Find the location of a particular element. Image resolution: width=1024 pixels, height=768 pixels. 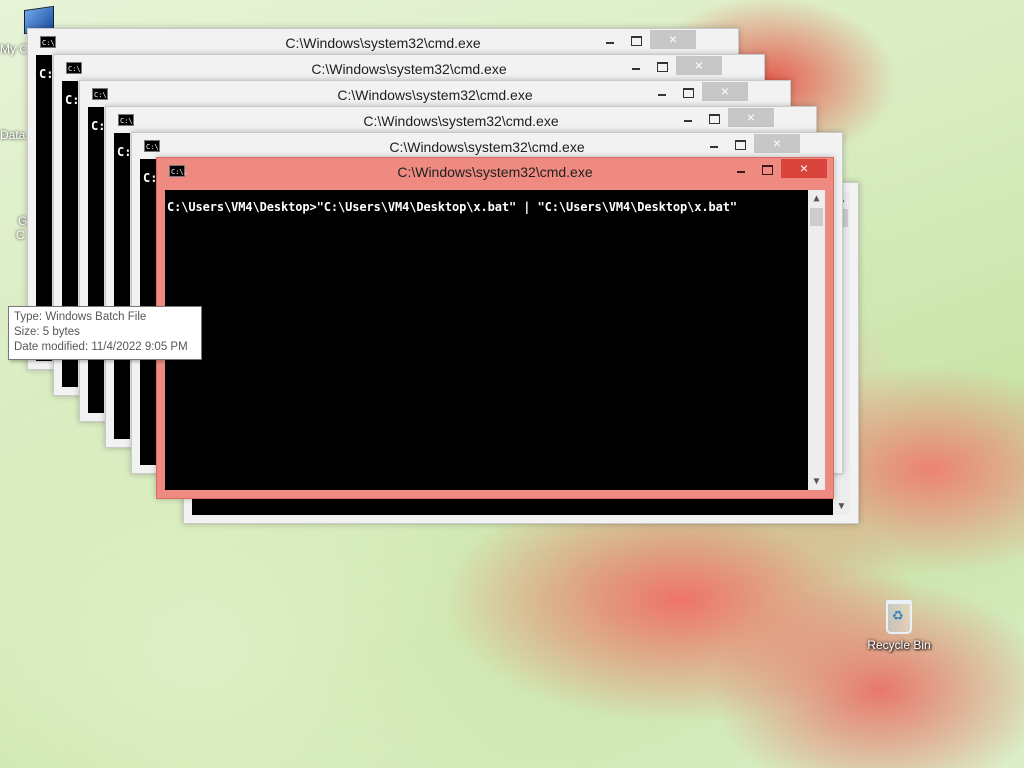

desktop-icon-label-my-computer: My C is located at coordinates (14, 49).